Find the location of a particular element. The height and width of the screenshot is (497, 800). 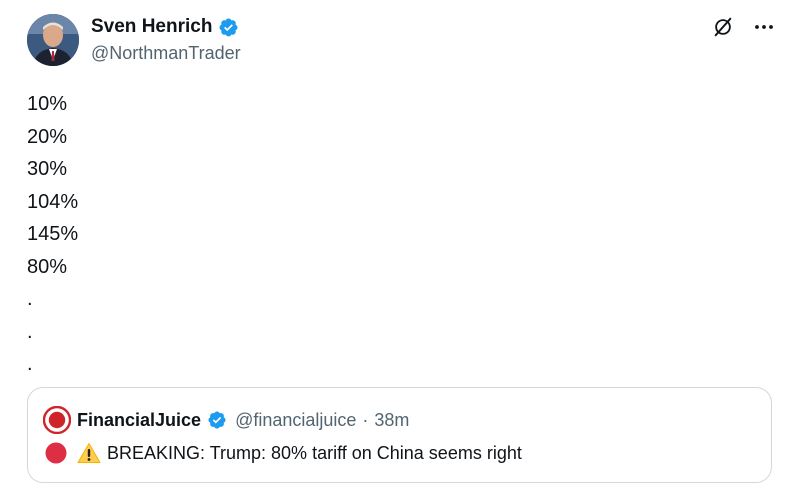

tweet-line: 10% is located at coordinates (47, 104).